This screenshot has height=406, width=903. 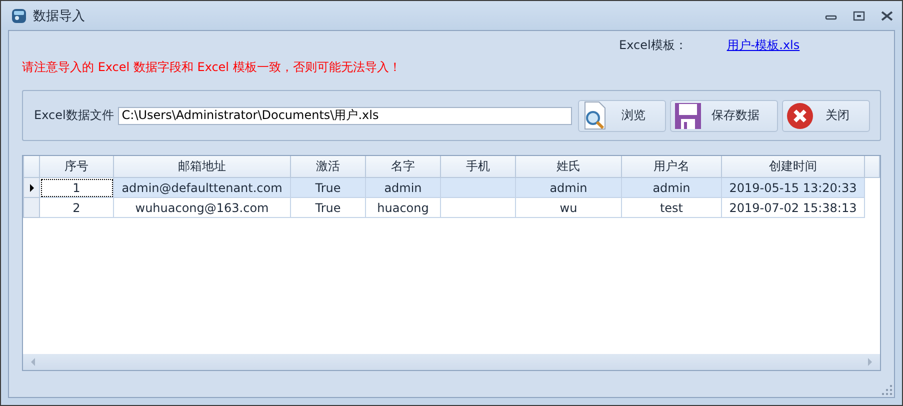 I want to click on column-header: 创建时间, so click(x=793, y=167).